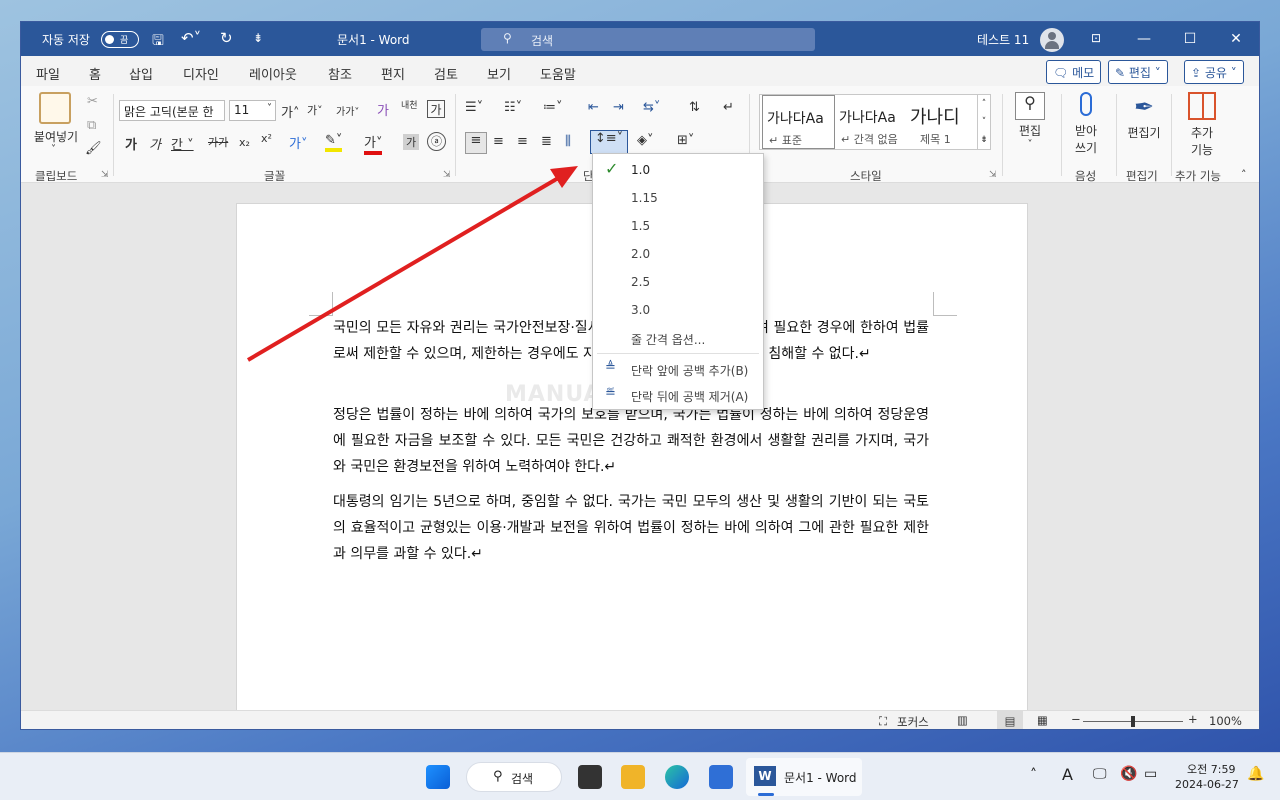 The height and width of the screenshot is (800, 1280). Describe the element at coordinates (564, 177) in the screenshot. I see `arrow-head` at that location.